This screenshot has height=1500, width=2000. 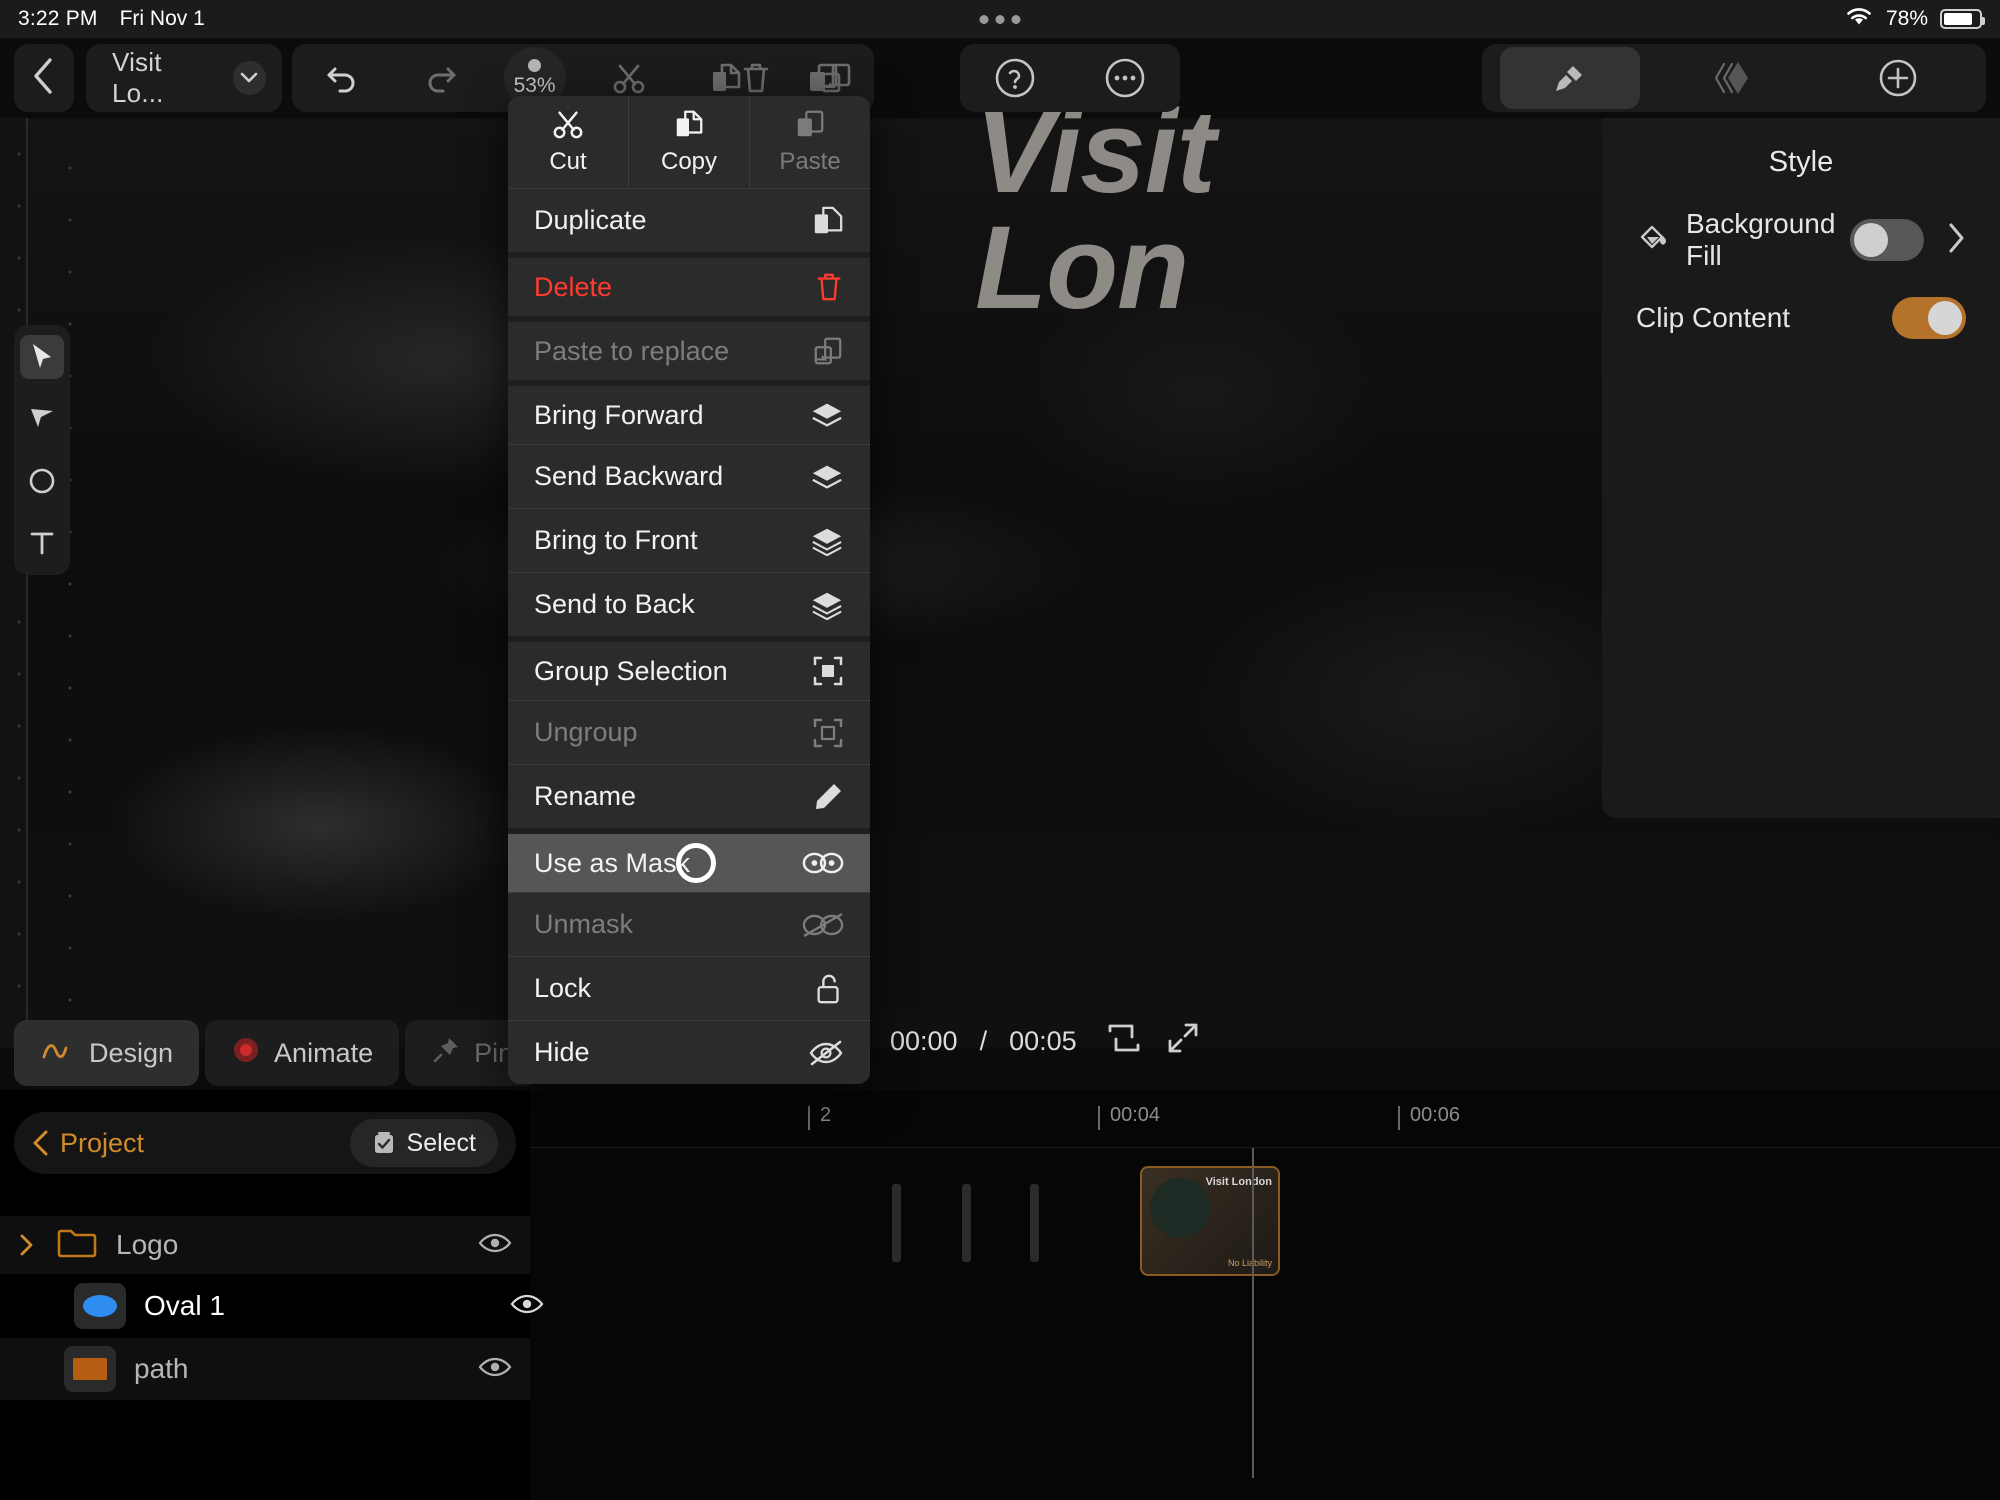 What do you see at coordinates (44, 78) in the screenshot?
I see `back-button` at bounding box center [44, 78].